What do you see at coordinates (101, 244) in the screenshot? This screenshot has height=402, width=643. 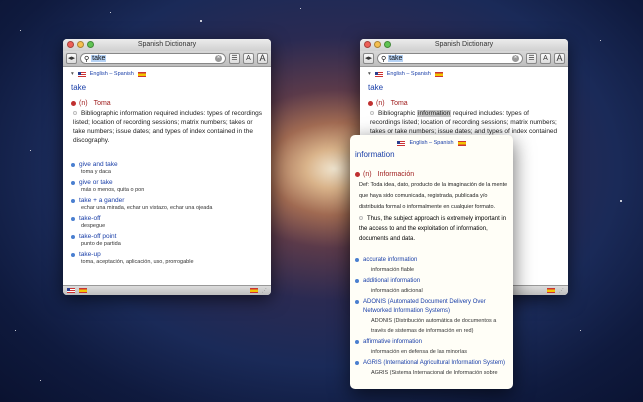 I see `phrase-translation: punto de partida` at bounding box center [101, 244].